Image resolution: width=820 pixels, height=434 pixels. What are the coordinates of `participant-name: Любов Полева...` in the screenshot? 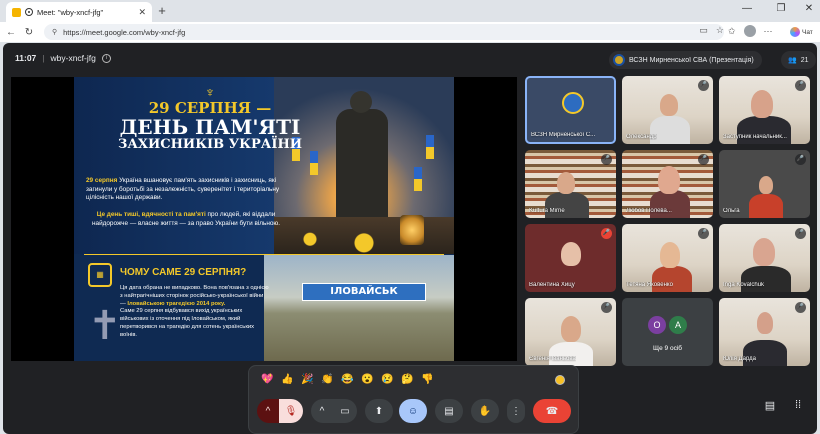 It's located at (649, 211).